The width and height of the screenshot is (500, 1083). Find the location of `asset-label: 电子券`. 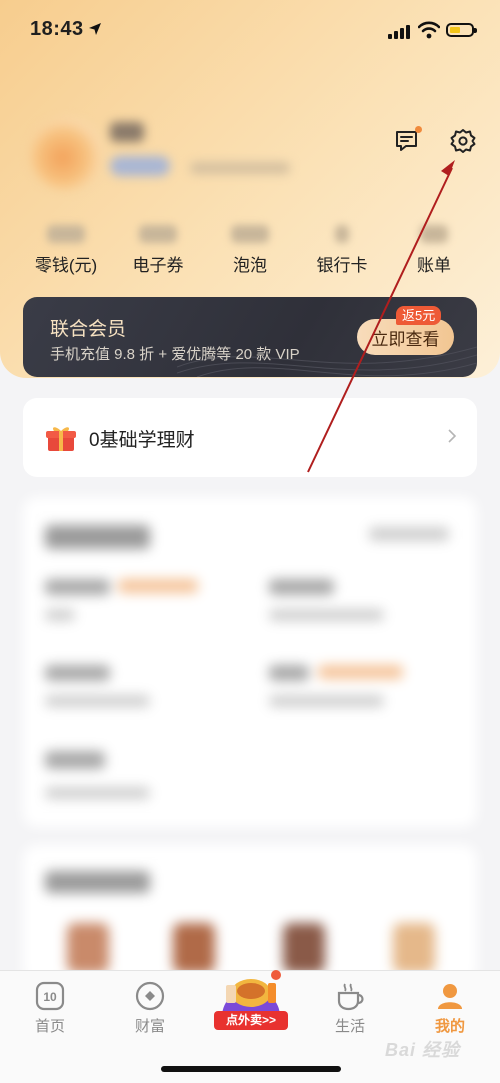

asset-label: 电子券 is located at coordinates (158, 265).